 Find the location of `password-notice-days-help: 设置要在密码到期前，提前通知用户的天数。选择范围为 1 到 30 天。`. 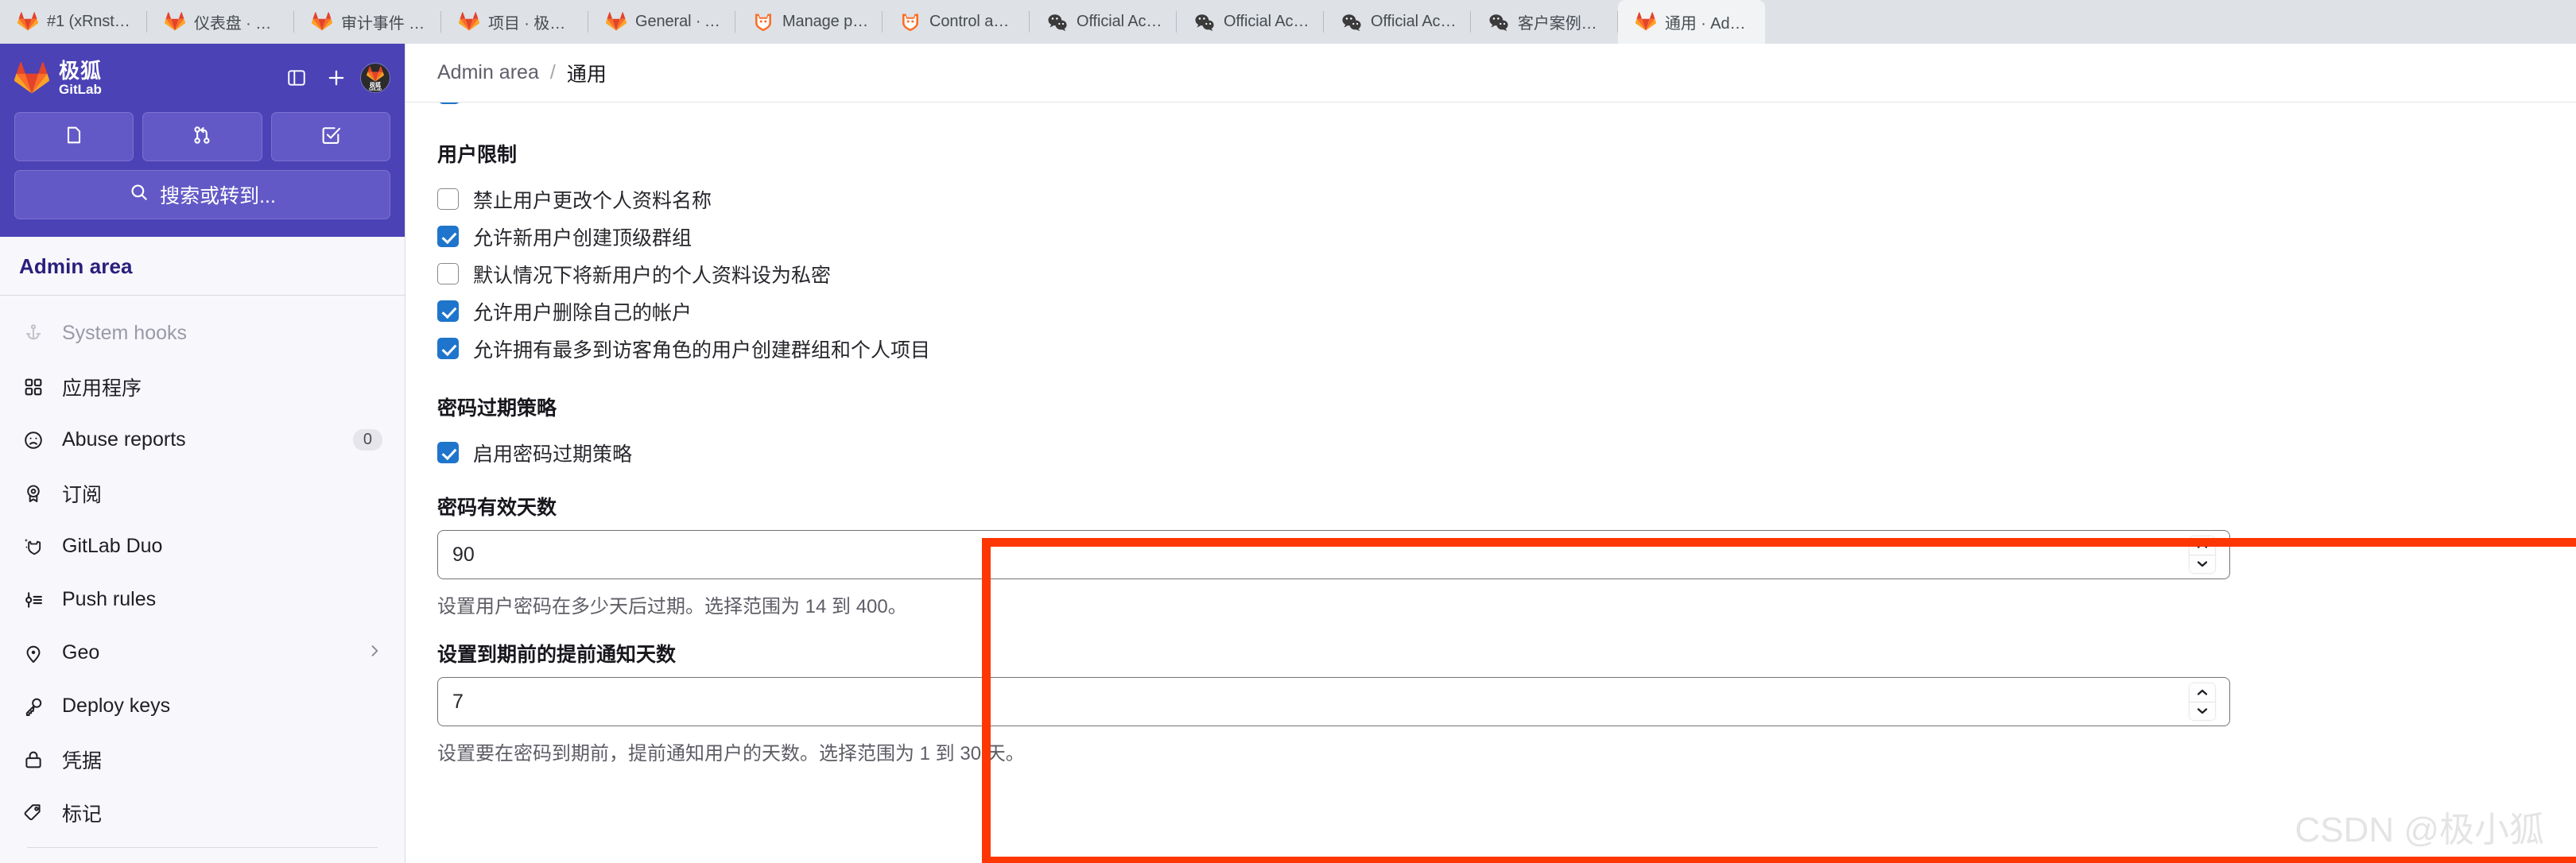

password-notice-days-help: 设置要在密码到期前，提前通知用户的天数。选择范围为 1 到 30 天。 is located at coordinates (731, 753).